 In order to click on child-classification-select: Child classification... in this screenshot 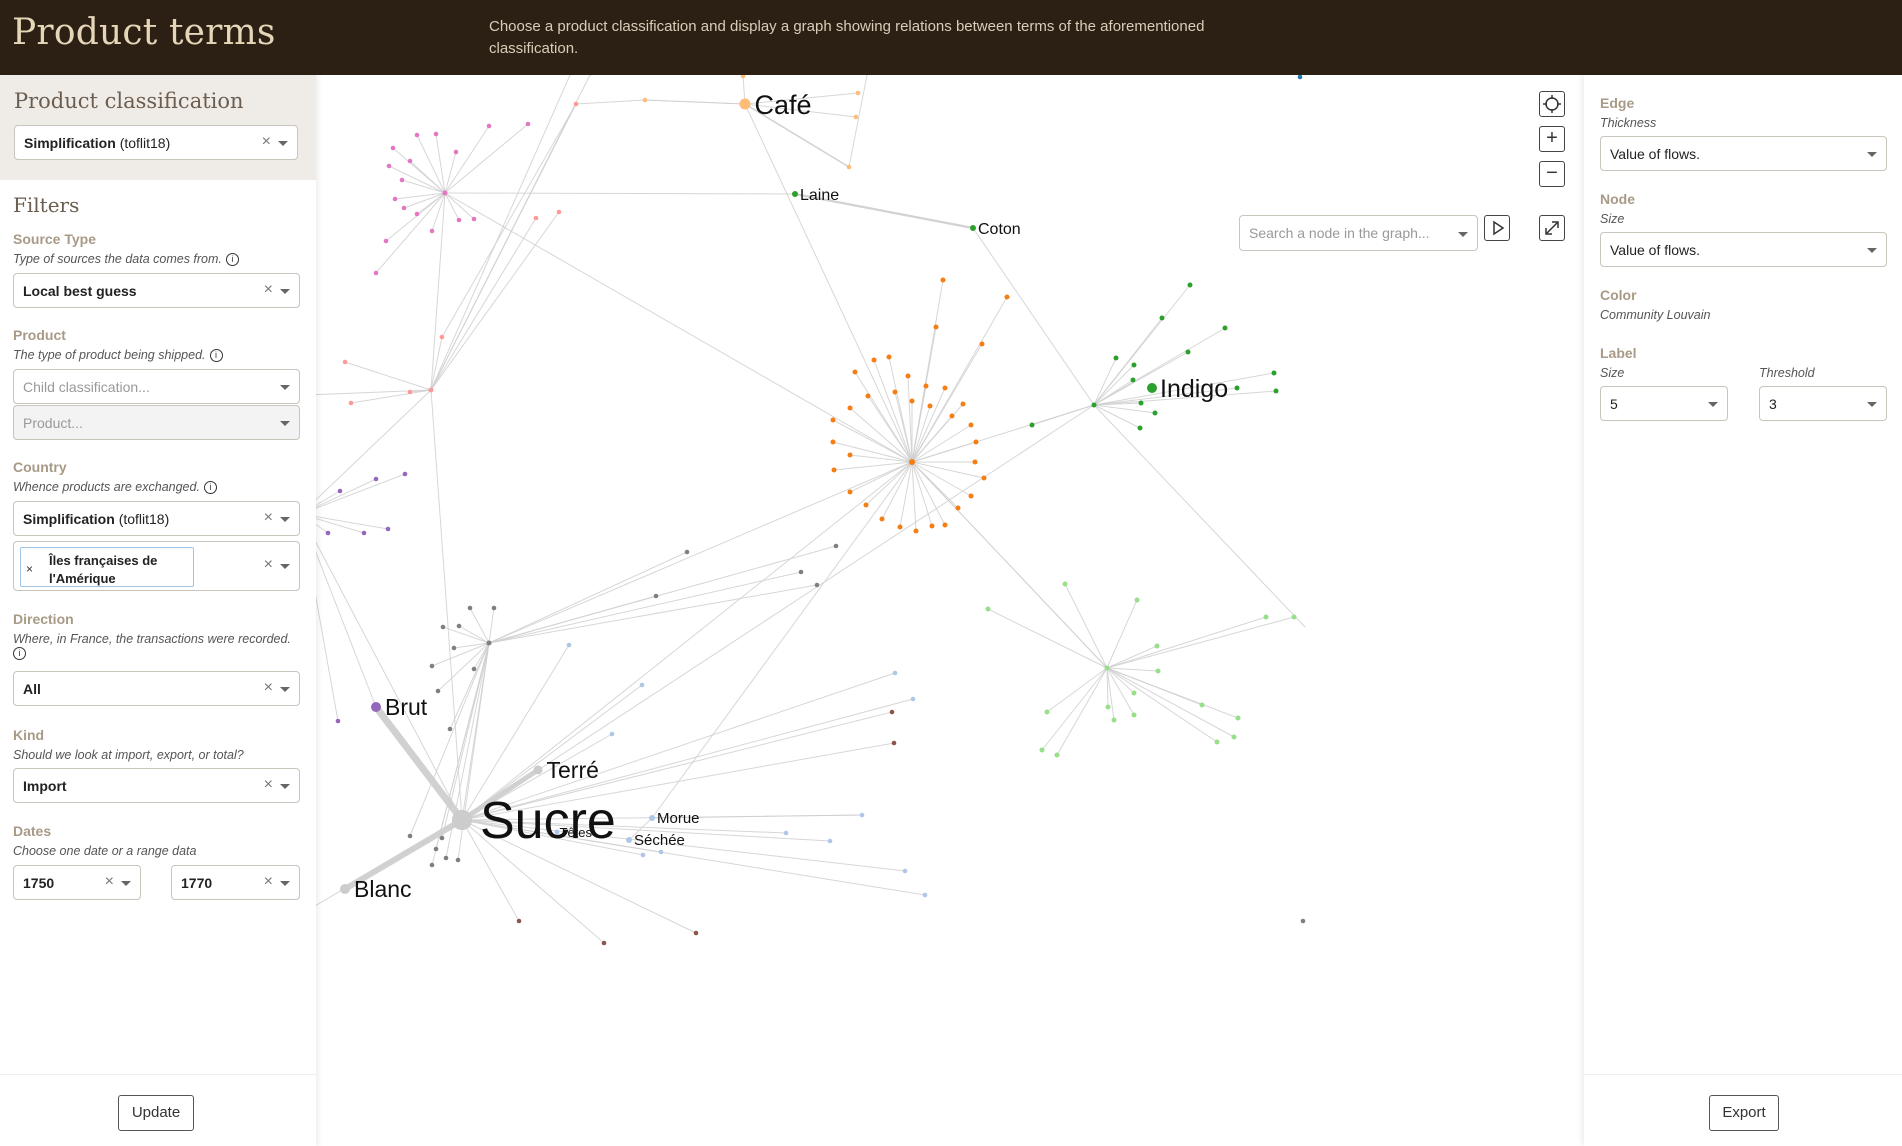, I will do `click(156, 386)`.